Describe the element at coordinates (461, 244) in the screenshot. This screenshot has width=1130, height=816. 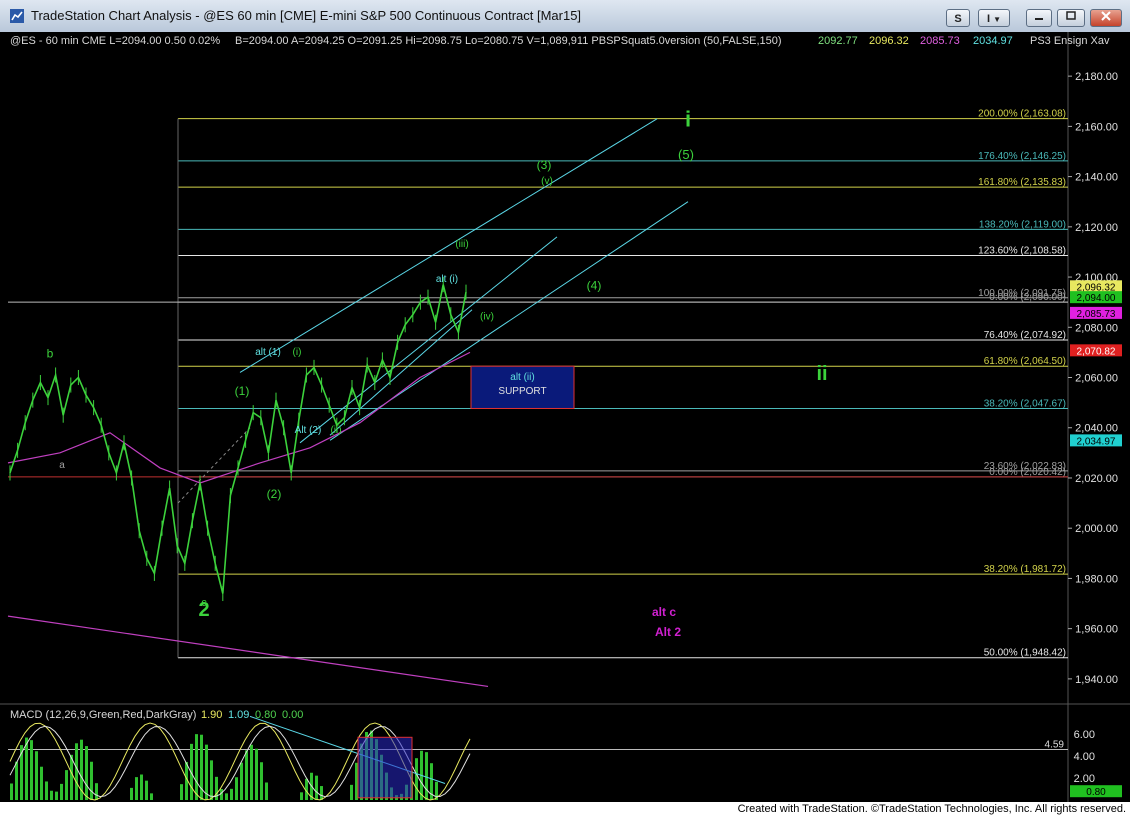
I see `wave-label: (iii)` at that location.